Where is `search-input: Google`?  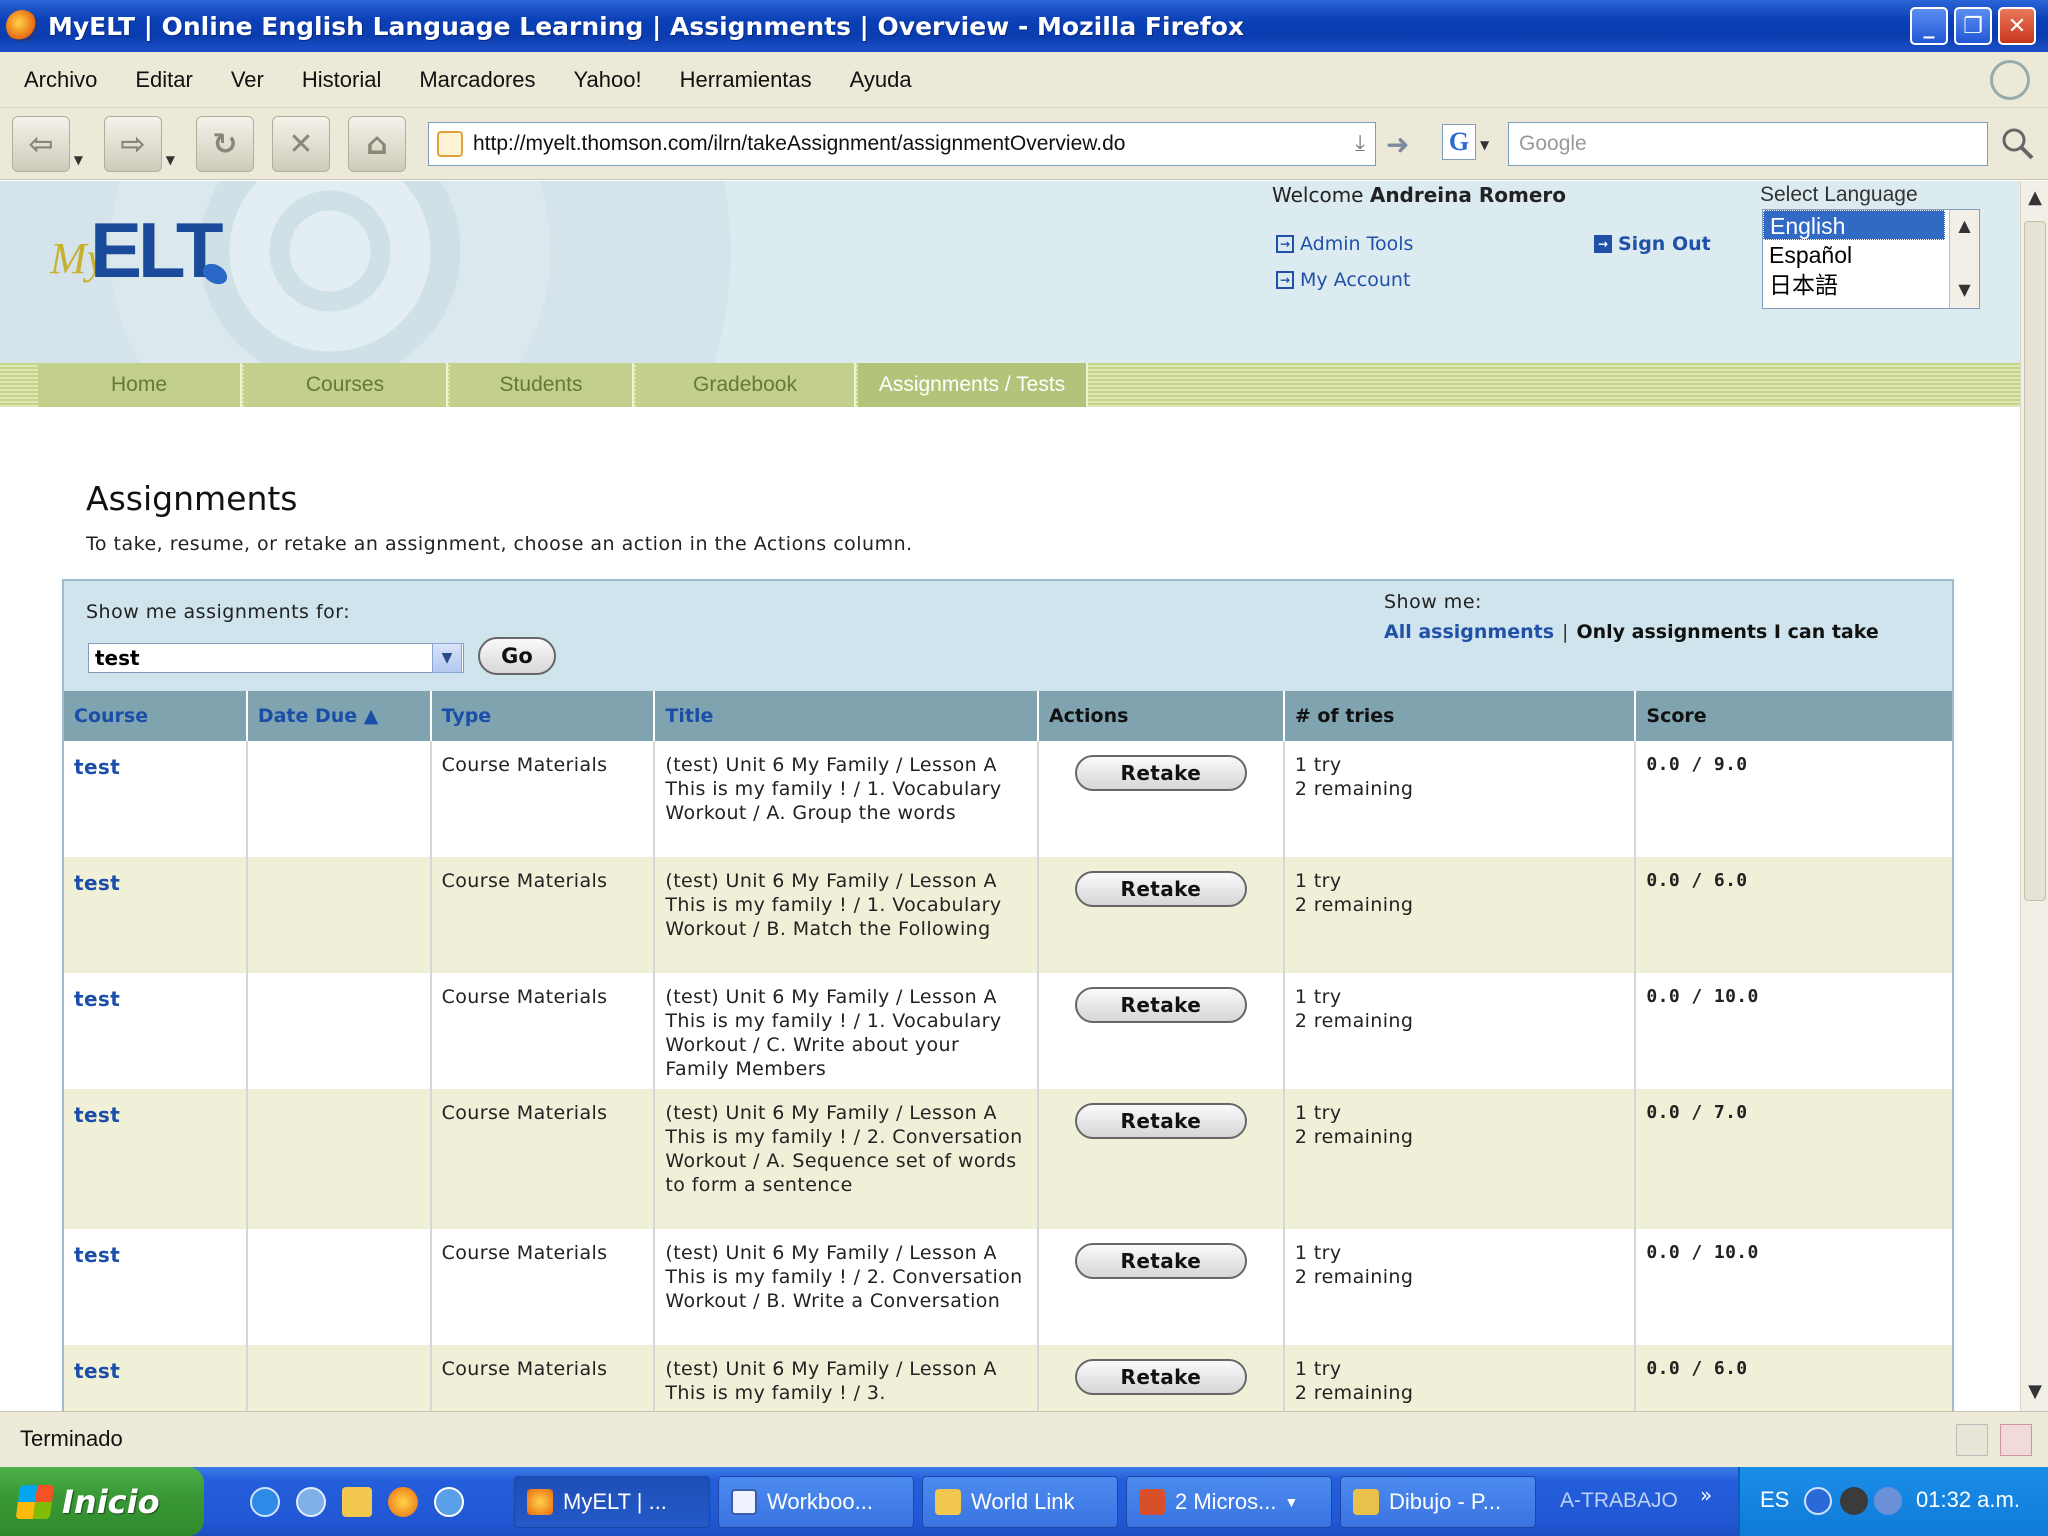 search-input: Google is located at coordinates (1748, 144).